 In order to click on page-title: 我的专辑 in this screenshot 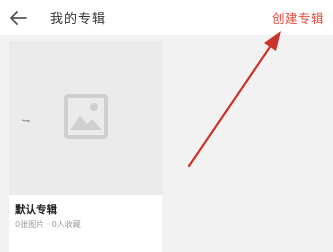, I will do `click(78, 19)`.